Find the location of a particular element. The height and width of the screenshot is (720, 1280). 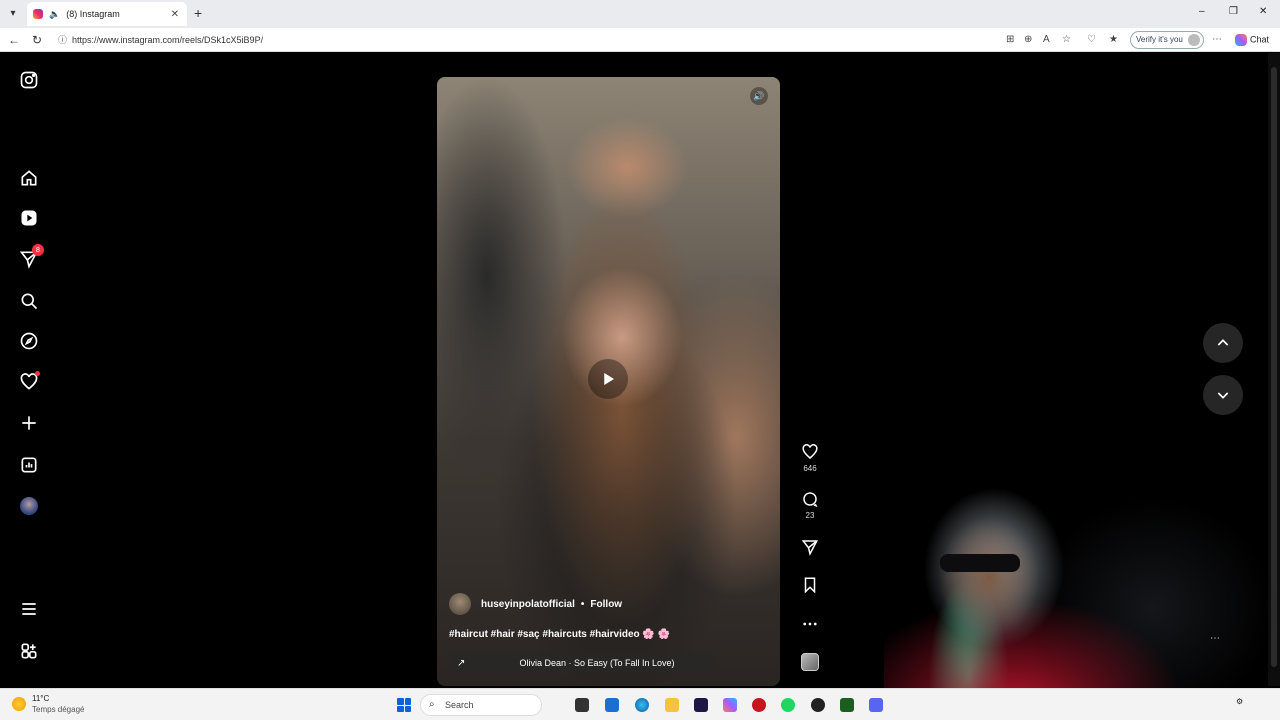

spotify-icon is located at coordinates (788, 705).